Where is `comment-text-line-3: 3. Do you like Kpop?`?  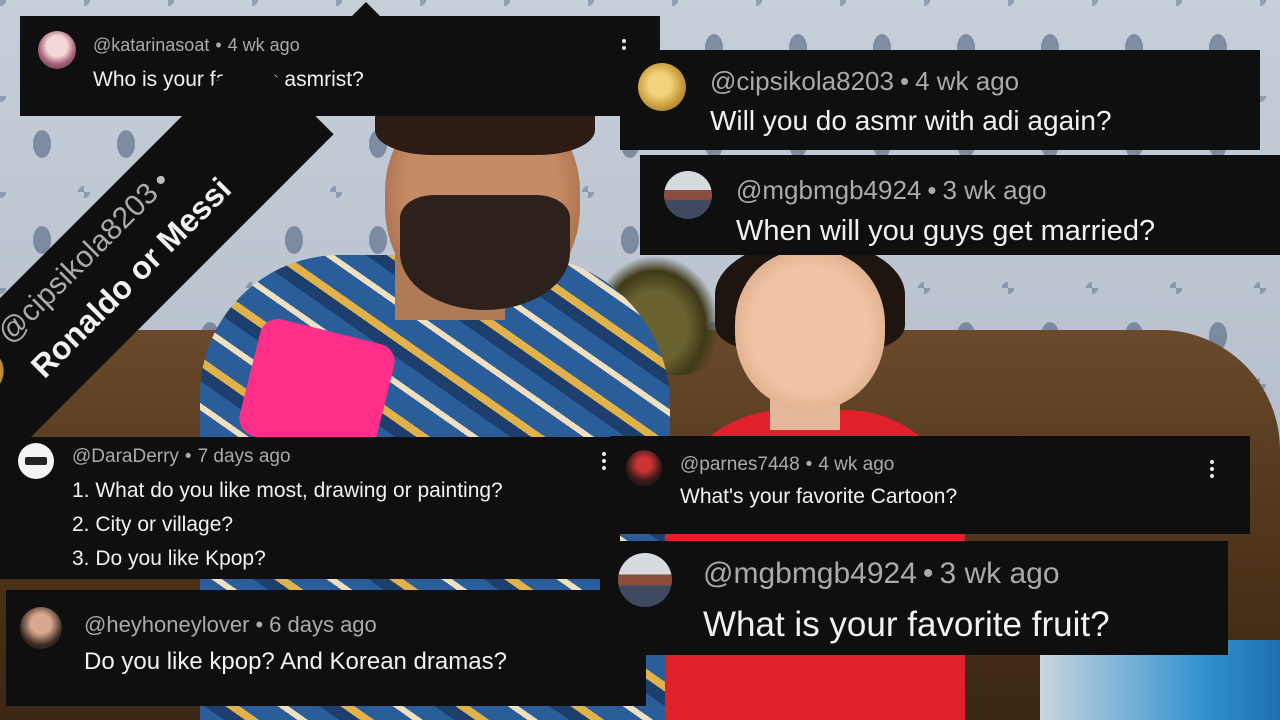 comment-text-line-3: 3. Do you like Kpop? is located at coordinates (169, 558).